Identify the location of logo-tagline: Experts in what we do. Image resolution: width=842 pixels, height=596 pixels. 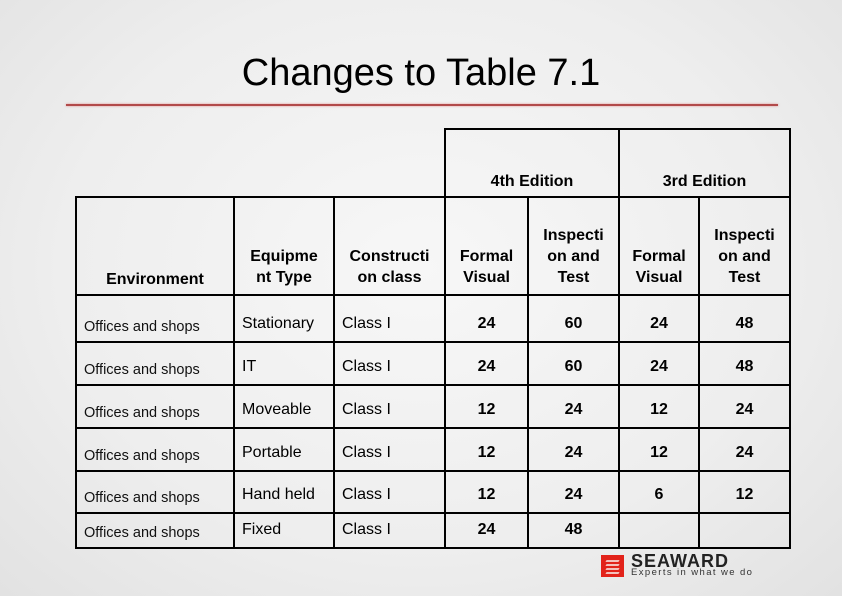
(692, 572).